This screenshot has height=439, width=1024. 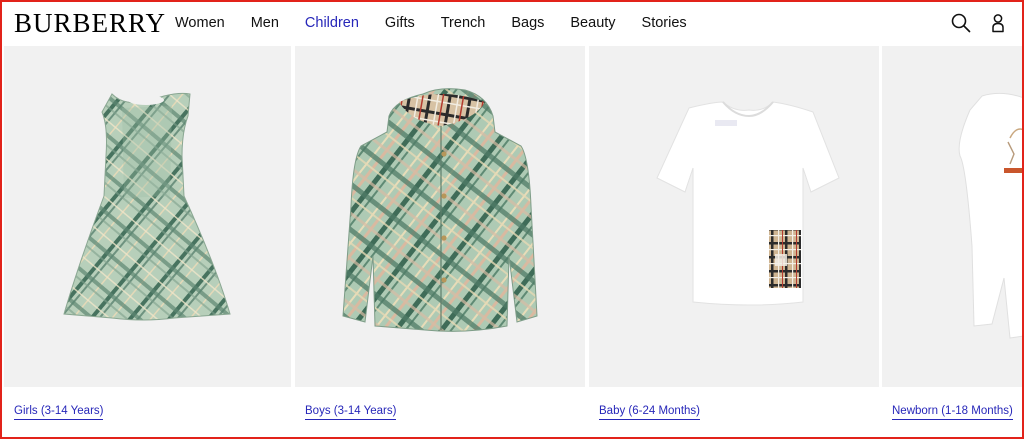 I want to click on caption-bar: Newborn (1-18 Months), so click(x=953, y=413).